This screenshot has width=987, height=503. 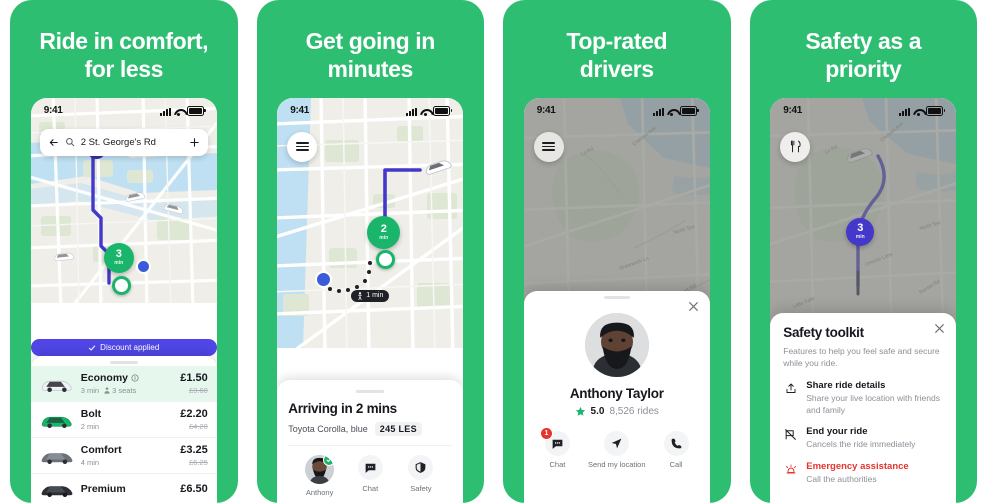 I want to click on chat-button, so click(x=370, y=467).